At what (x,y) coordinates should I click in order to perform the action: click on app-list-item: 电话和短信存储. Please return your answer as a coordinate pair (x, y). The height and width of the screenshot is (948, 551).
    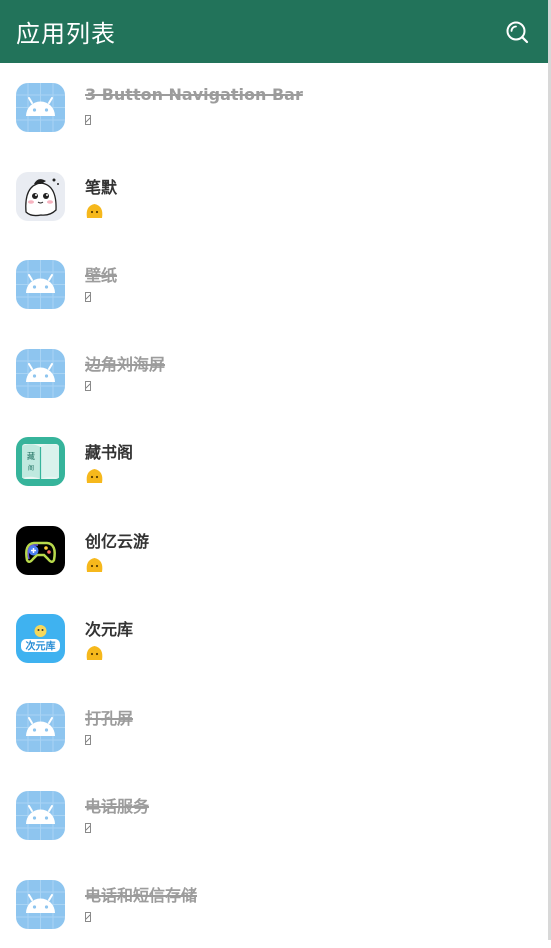
    Looking at the image, I should click on (274, 904).